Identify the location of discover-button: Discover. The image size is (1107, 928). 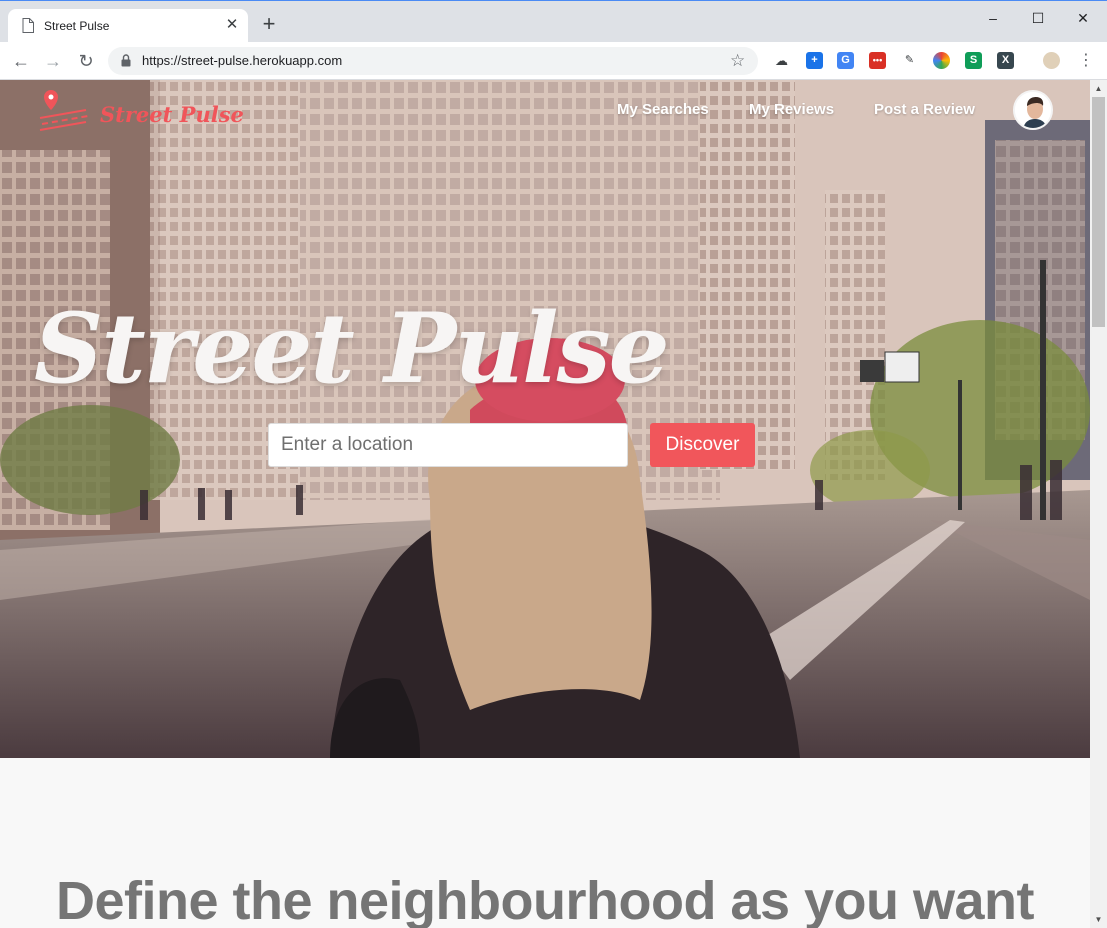
(702, 445).